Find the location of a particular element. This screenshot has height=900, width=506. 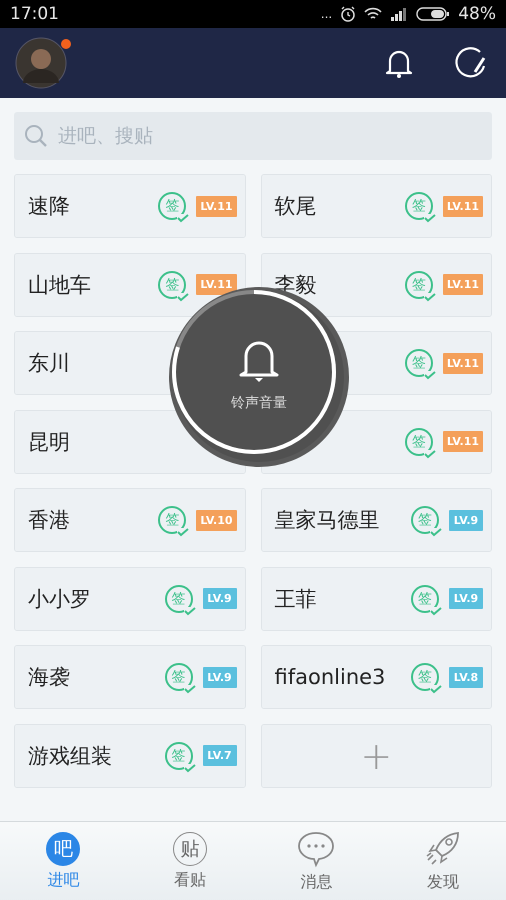

status-time: 17:01 is located at coordinates (34, 14).